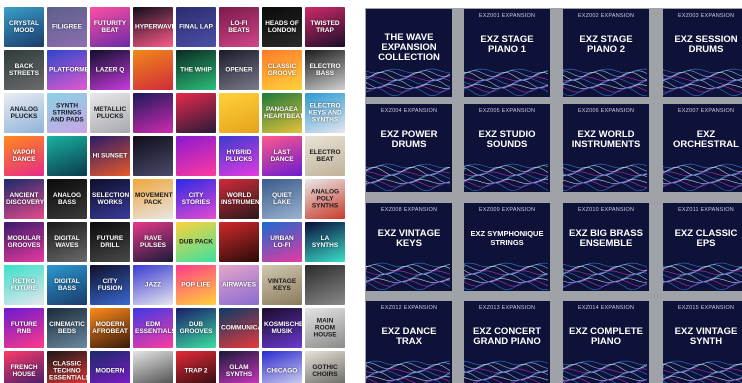 The height and width of the screenshot is (383, 742). I want to click on expansion-cover: EXZ001 EXPANSION EXZ Stage Piano 1, so click(507, 53).